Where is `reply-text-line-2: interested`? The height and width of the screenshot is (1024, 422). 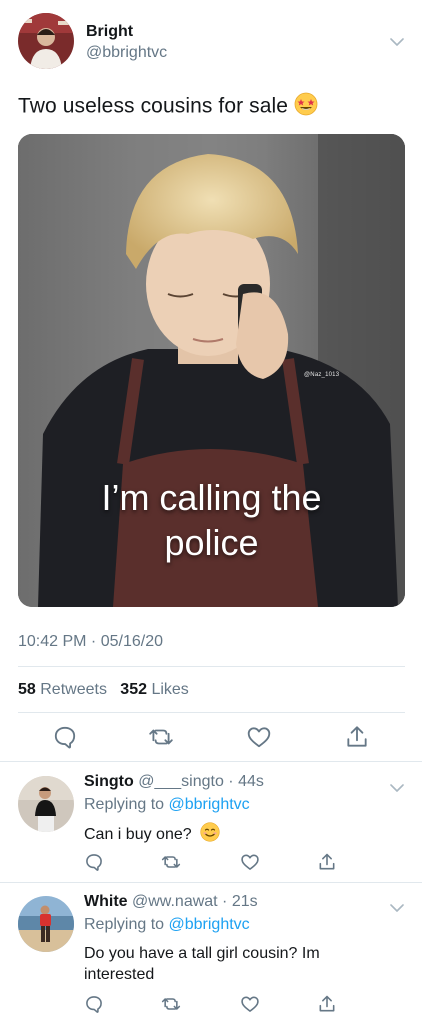
reply-text-line-2: interested is located at coordinates (119, 974).